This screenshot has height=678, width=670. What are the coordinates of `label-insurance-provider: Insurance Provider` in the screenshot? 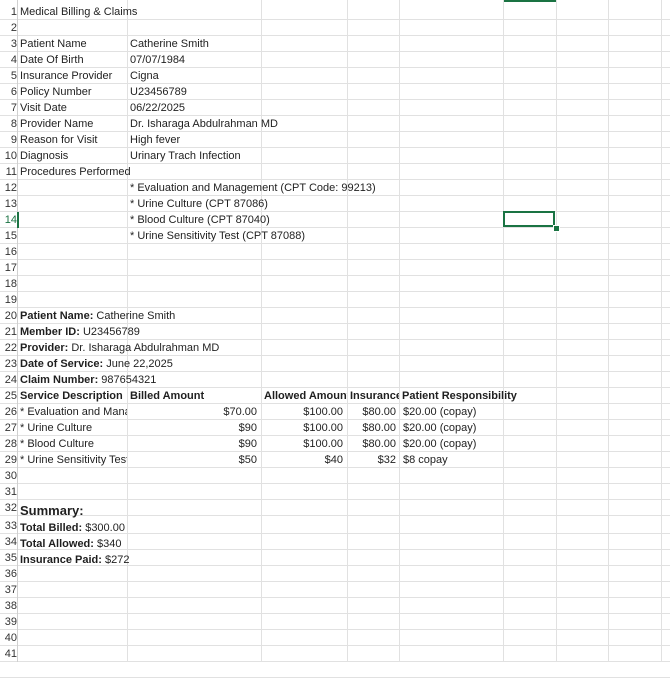 It's located at (73, 76).